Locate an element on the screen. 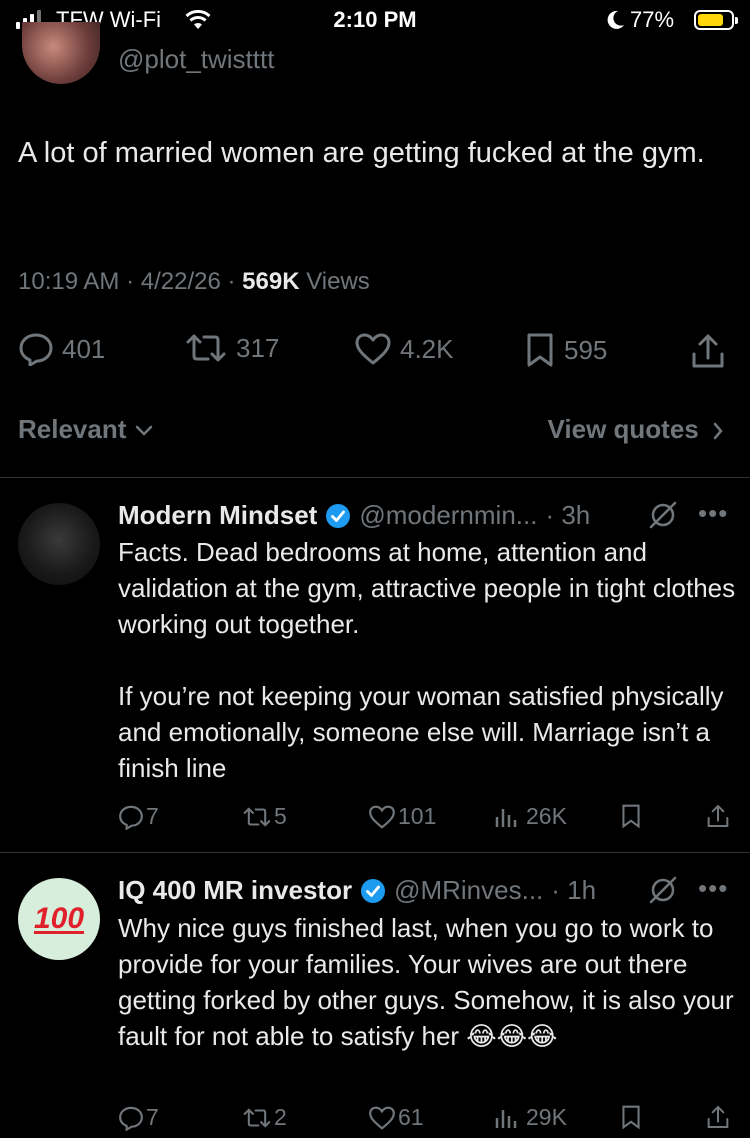  bookmark-button: 595 is located at coordinates (565, 350).